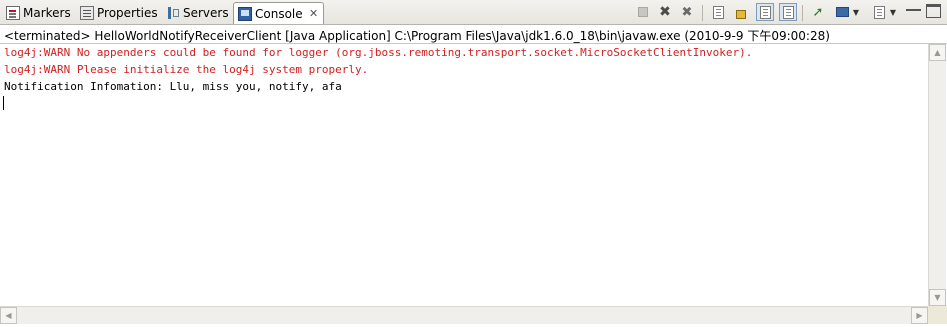 This screenshot has width=947, height=327. I want to click on tab-markers-label: Markers, so click(47, 12).